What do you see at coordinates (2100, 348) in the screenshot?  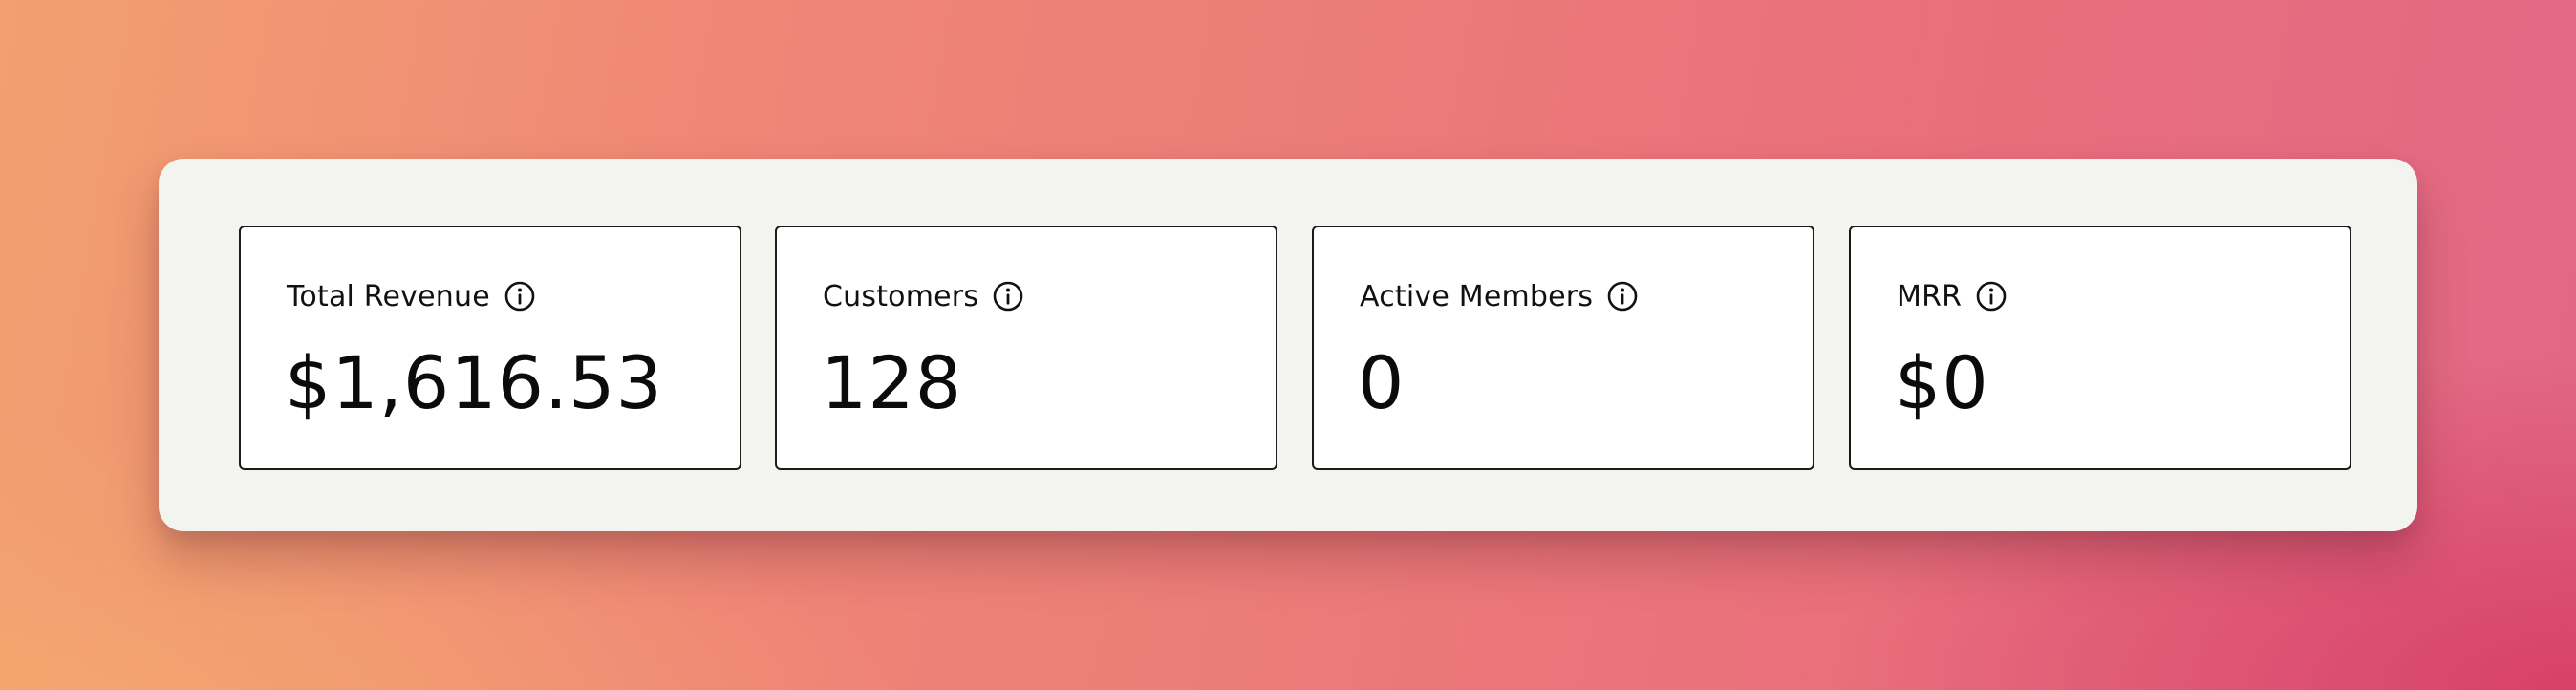 I see `stat-card-mrr: MRR $0` at bounding box center [2100, 348].